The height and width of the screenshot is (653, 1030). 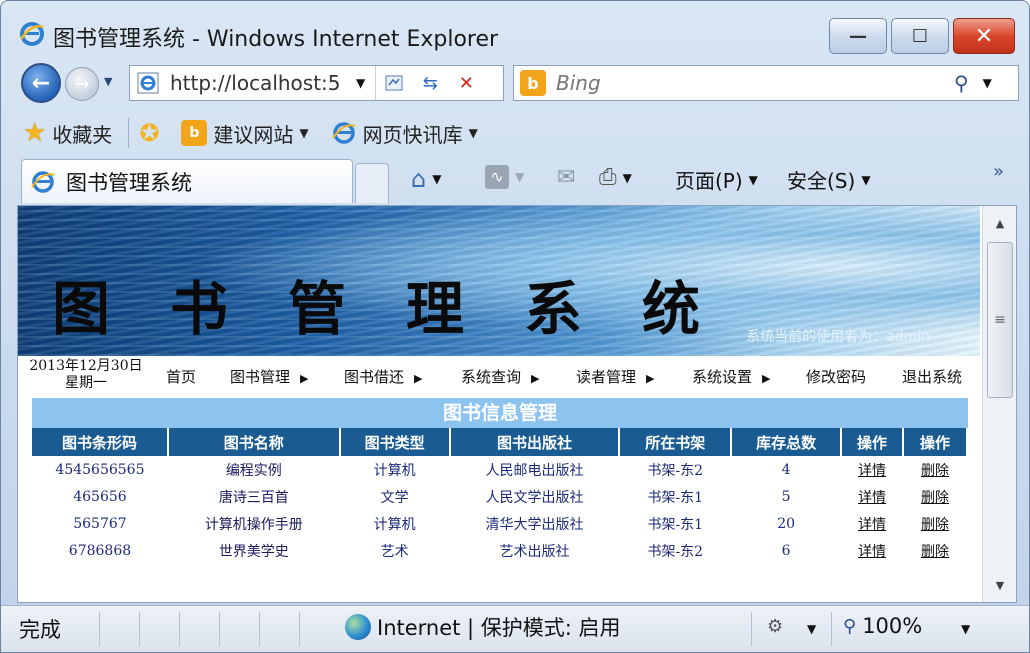 What do you see at coordinates (566, 177) in the screenshot?
I see `mail-button: ✉` at bounding box center [566, 177].